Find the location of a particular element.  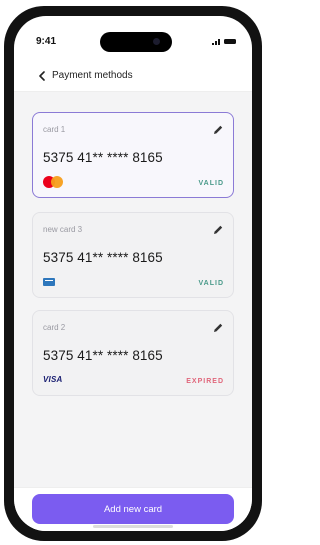

battery-icon is located at coordinates (230, 41).